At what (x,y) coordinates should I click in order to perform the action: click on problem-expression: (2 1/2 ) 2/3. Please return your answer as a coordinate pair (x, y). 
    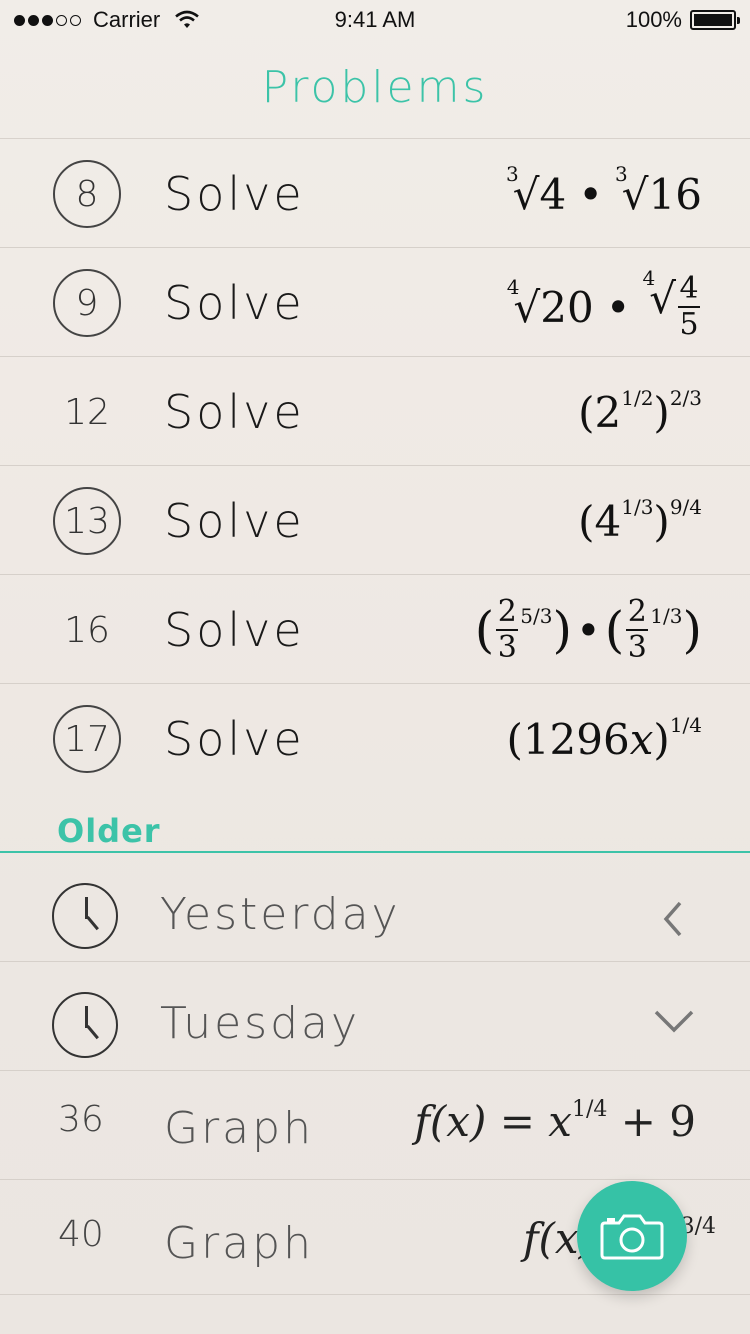
    Looking at the image, I should click on (640, 412).